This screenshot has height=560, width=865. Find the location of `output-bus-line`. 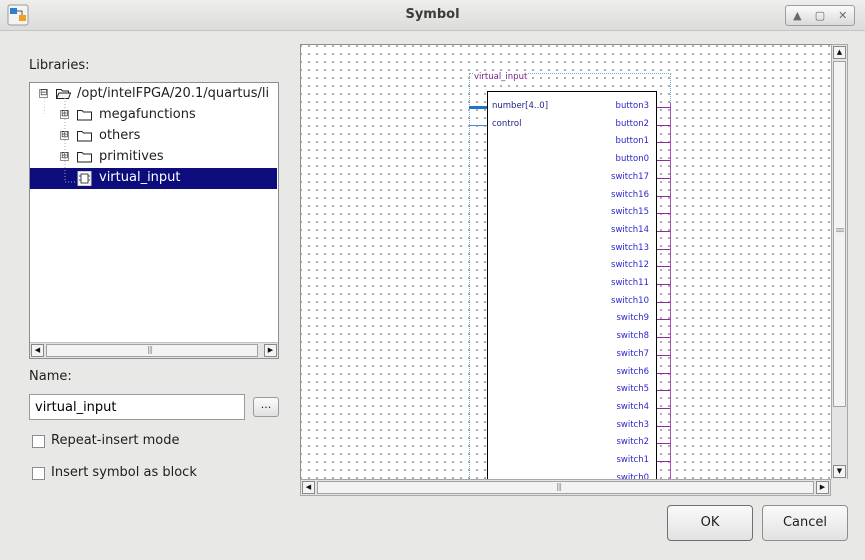

output-bus-line is located at coordinates (670, 291).